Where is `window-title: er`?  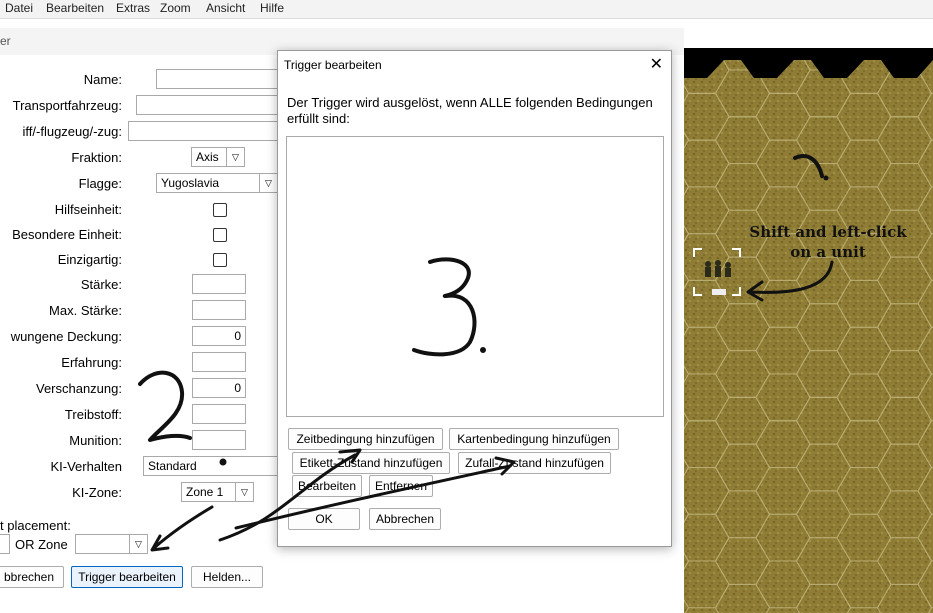 window-title: er is located at coordinates (5, 41).